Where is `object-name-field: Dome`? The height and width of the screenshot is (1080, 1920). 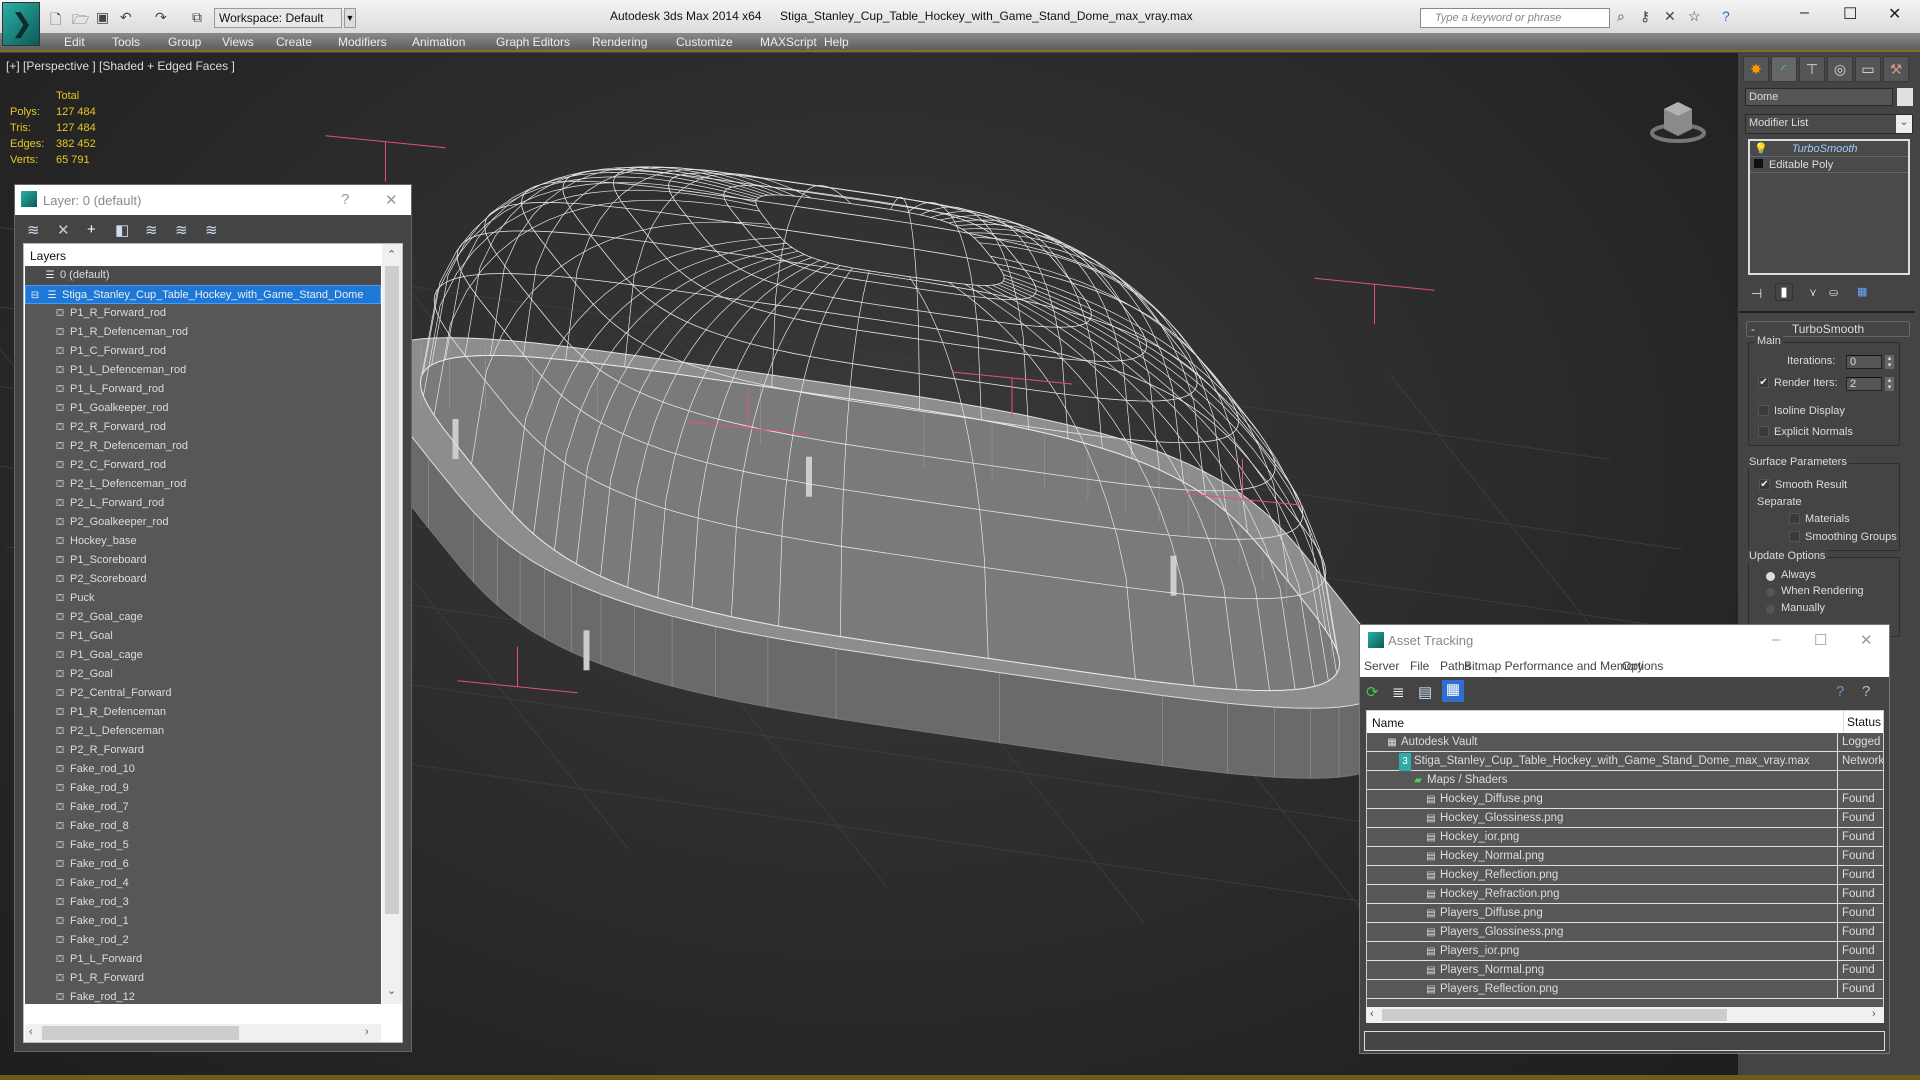 object-name-field: Dome is located at coordinates (1819, 97).